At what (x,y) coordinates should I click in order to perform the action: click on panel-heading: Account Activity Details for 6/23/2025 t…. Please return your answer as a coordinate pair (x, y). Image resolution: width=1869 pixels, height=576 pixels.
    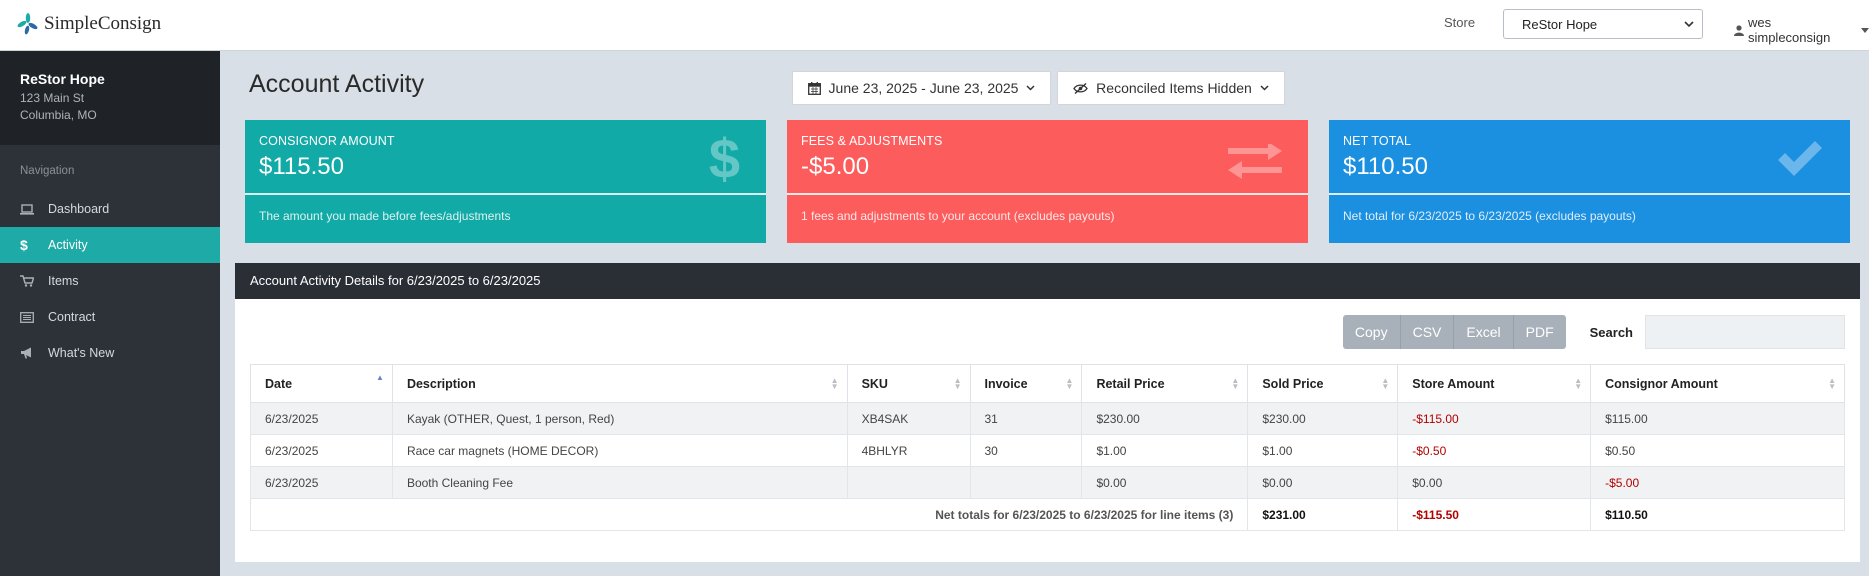
    Looking at the image, I should click on (1047, 281).